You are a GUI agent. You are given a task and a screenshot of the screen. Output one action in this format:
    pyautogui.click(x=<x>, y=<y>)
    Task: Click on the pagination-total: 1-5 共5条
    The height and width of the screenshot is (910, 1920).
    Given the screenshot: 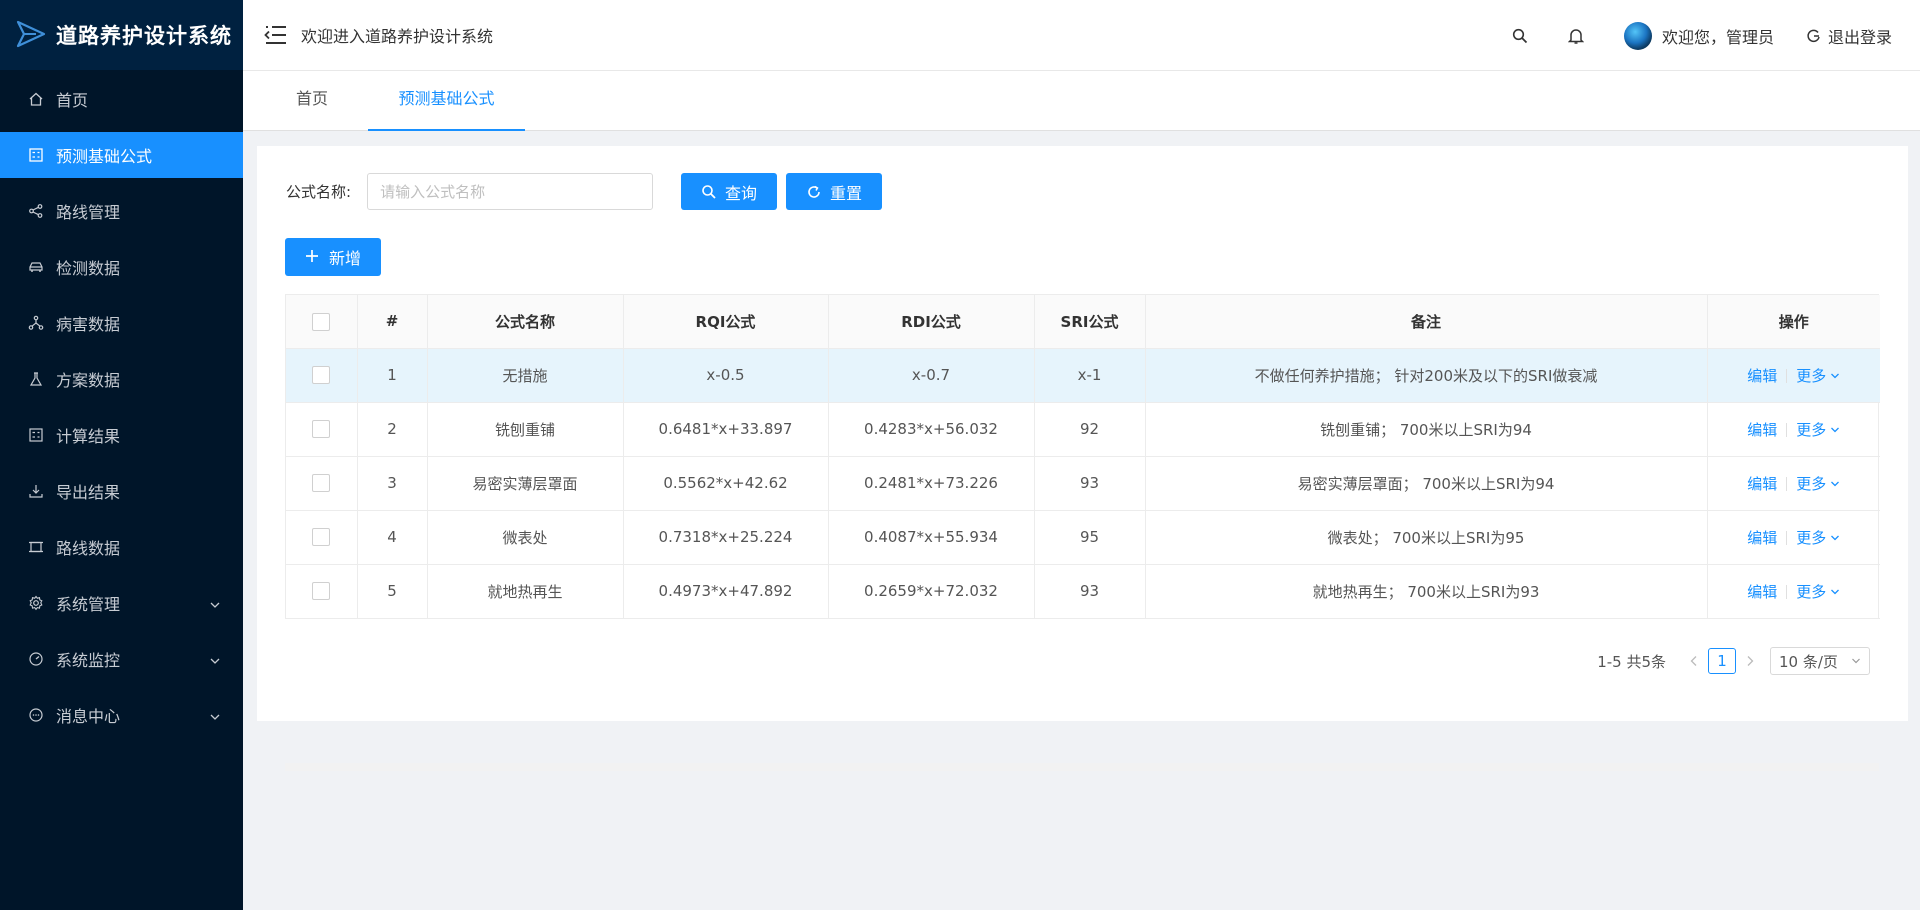 What is the action you would take?
    pyautogui.click(x=1631, y=661)
    